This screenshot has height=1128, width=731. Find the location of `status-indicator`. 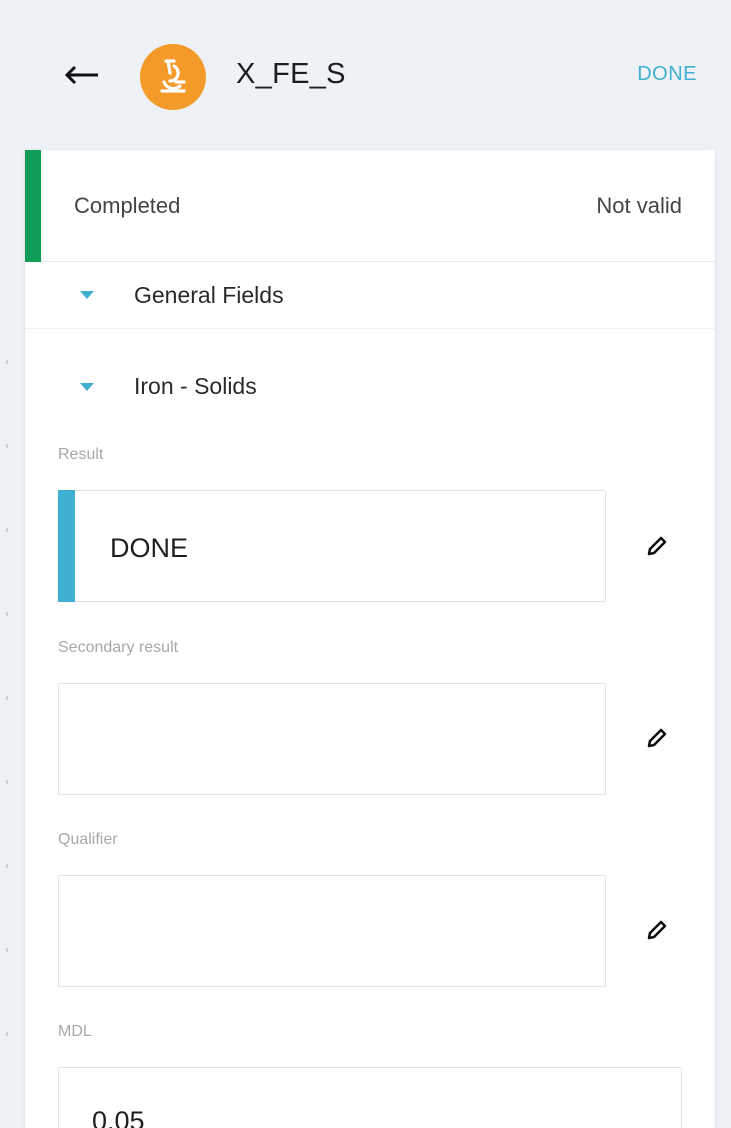

status-indicator is located at coordinates (33, 206).